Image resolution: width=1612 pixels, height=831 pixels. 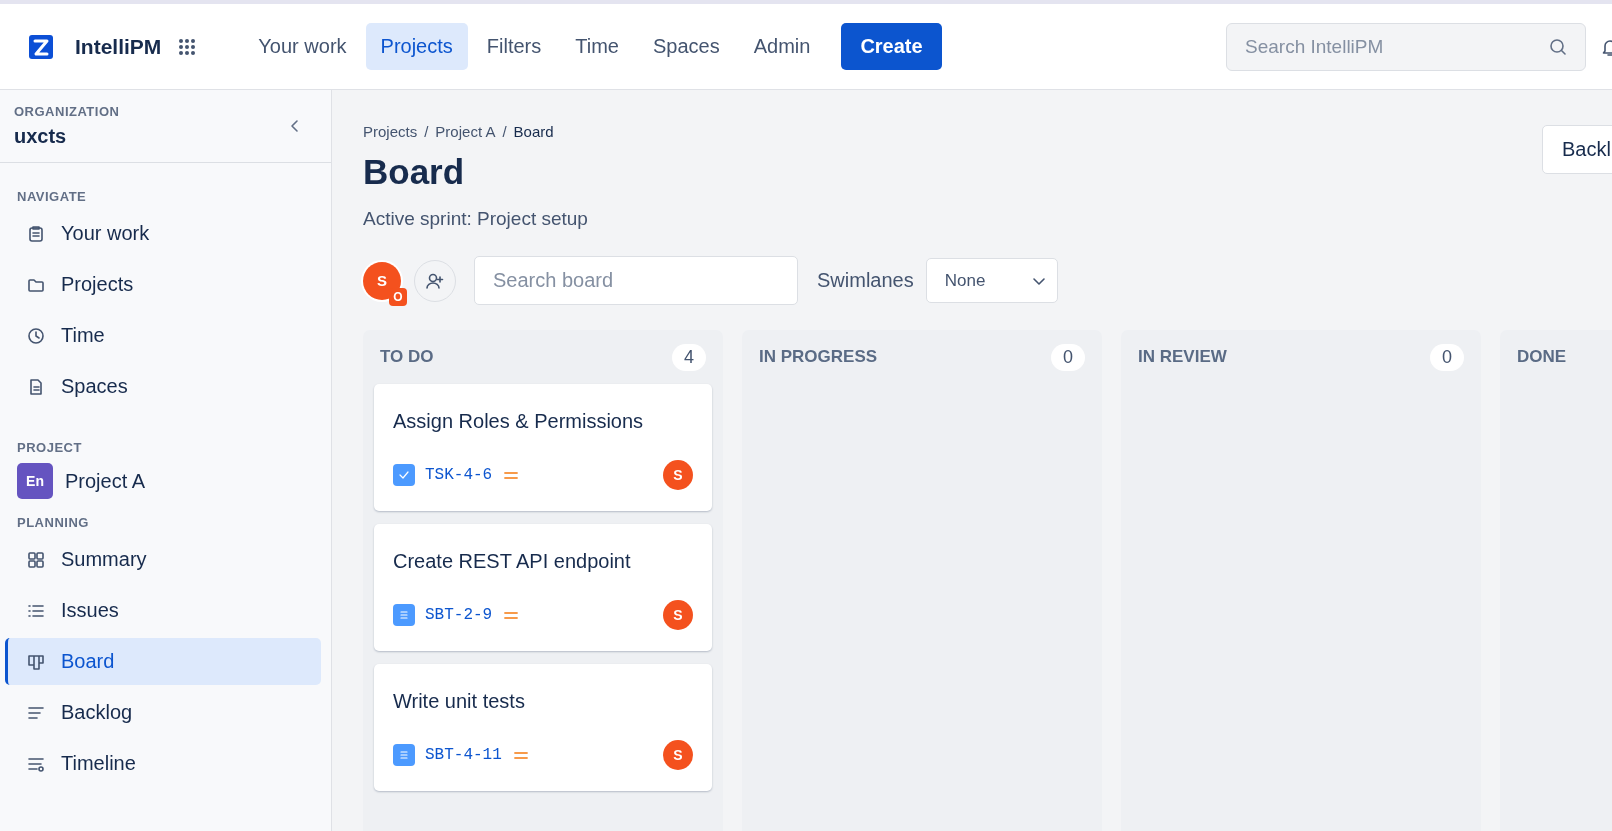 I want to click on nav-tab: Spaces, so click(x=686, y=46).